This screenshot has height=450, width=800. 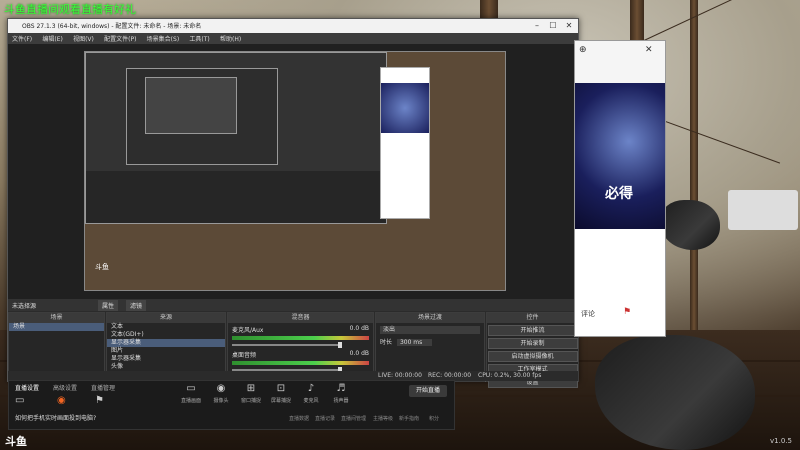 What do you see at coordinates (386, 342) in the screenshot?
I see `duration-label: 时长` at bounding box center [386, 342].